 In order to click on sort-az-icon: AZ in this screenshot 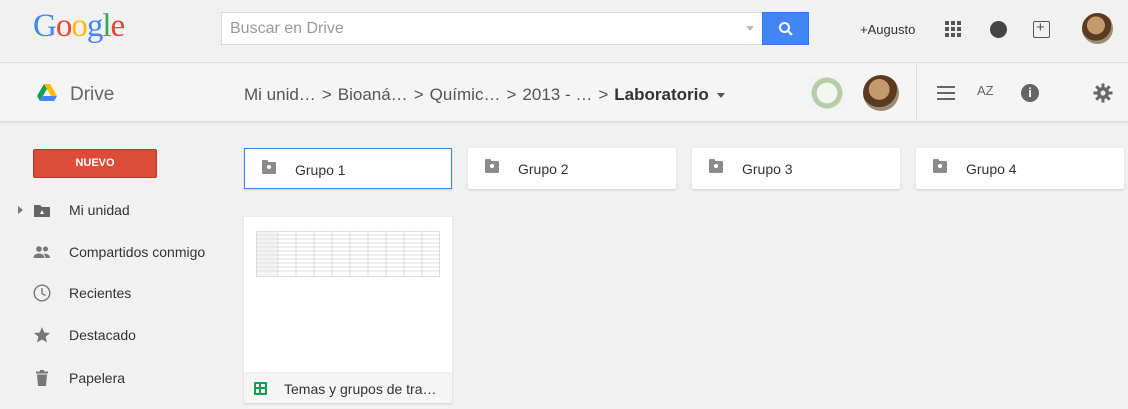, I will do `click(985, 90)`.